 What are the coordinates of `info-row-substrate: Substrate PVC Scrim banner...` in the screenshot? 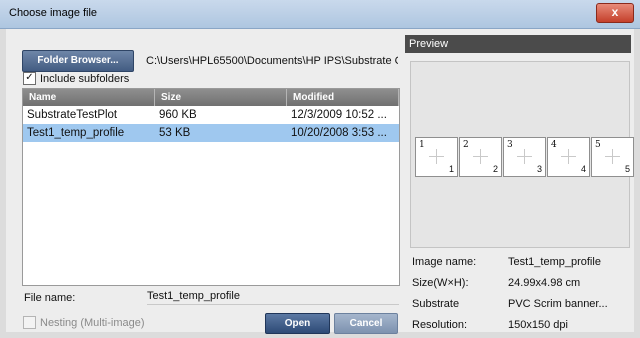 It's located at (520, 304).